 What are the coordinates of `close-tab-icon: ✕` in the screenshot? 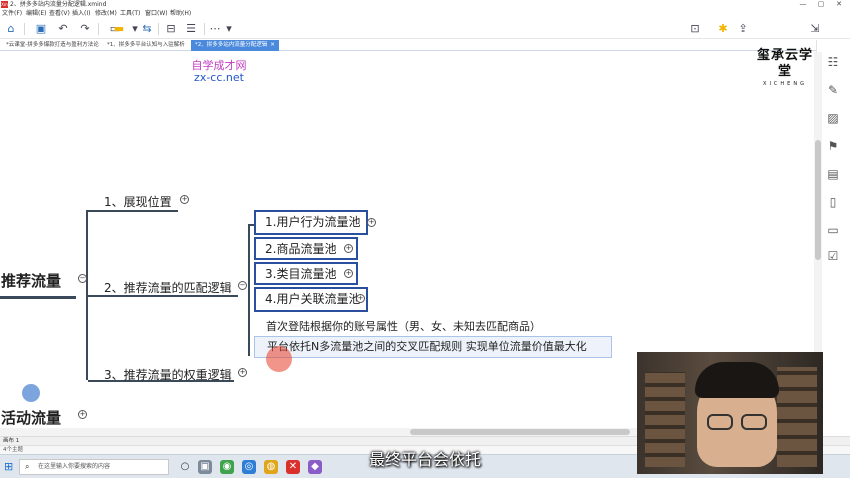 It's located at (272, 45).